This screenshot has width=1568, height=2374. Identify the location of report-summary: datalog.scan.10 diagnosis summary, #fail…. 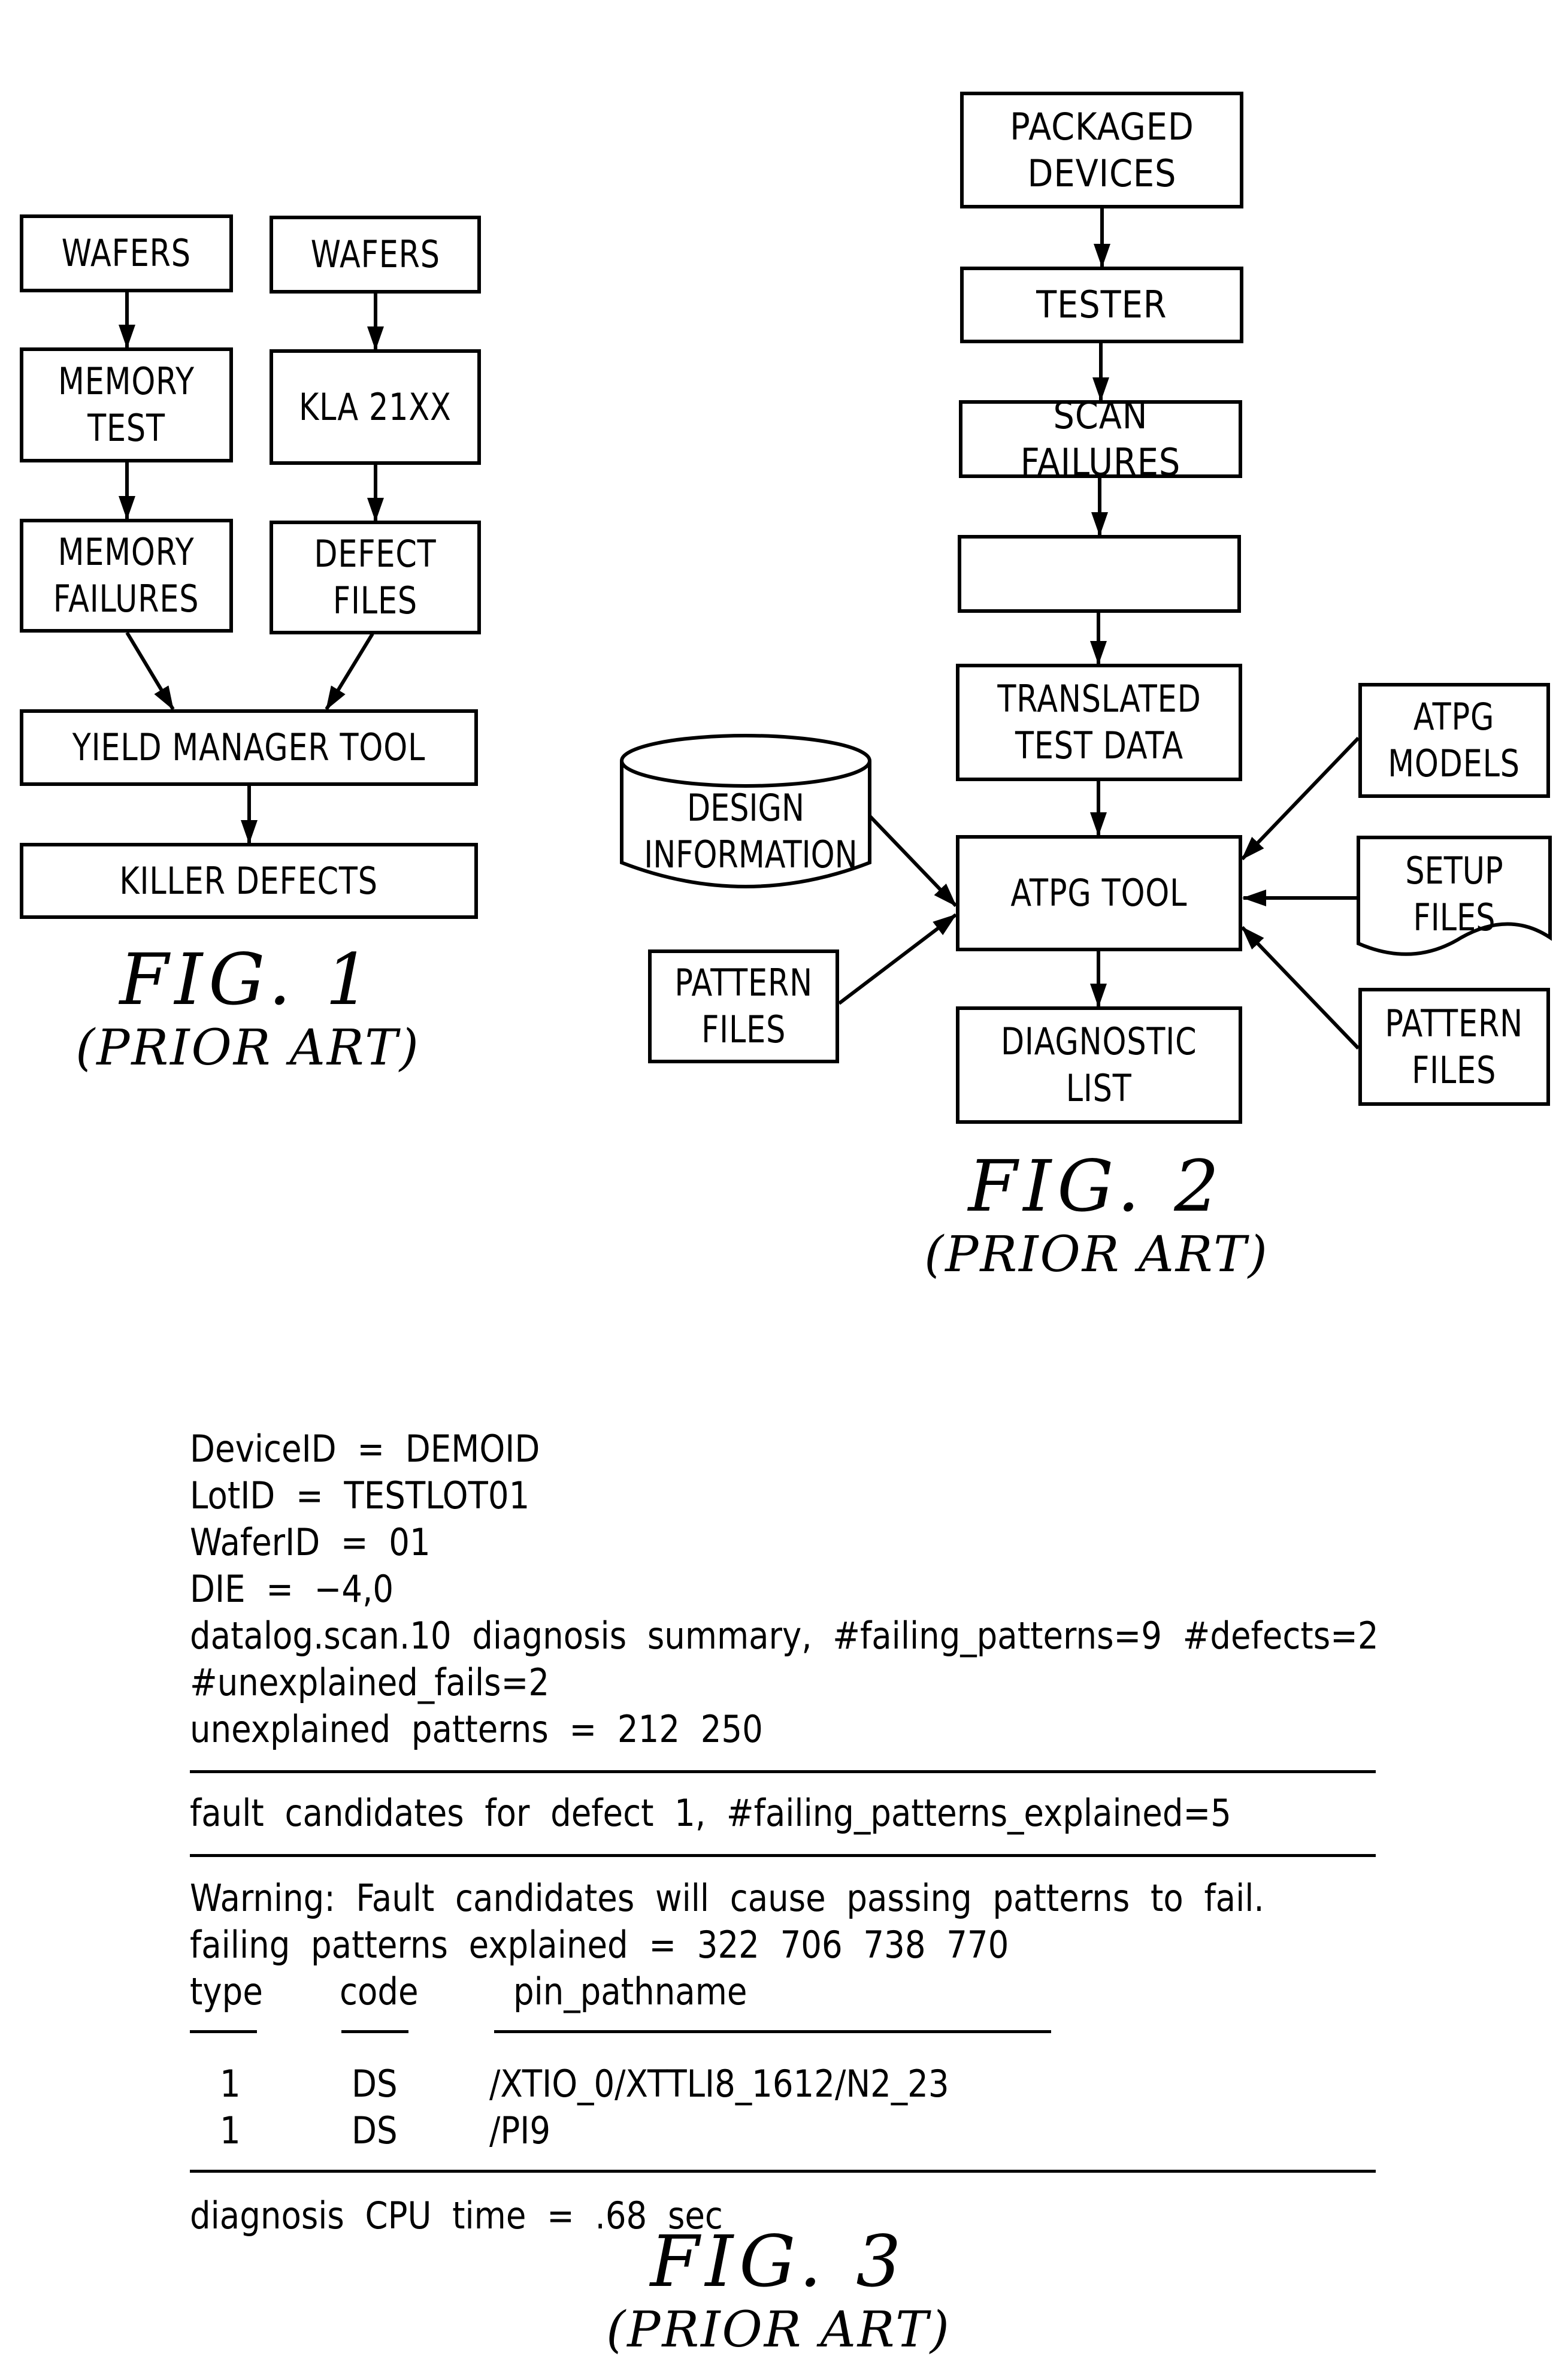
(784, 1636).